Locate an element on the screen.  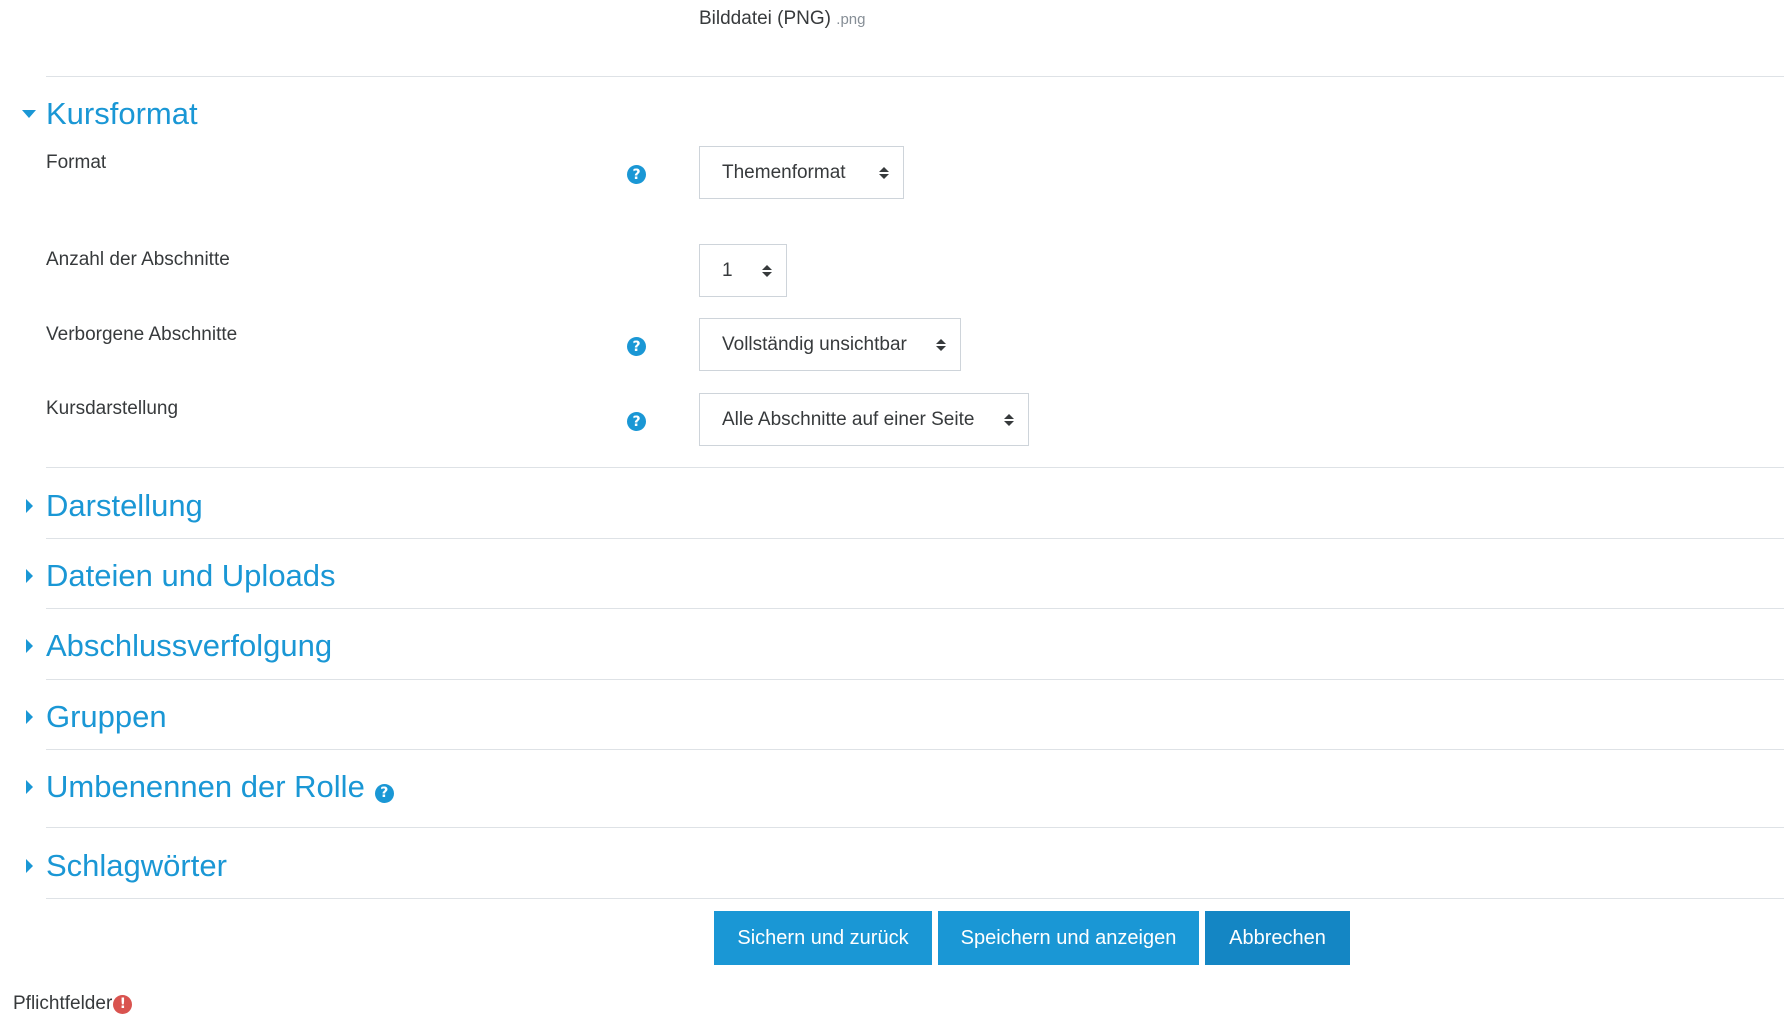
required-fields-note: Pflichtfelder ! is located at coordinates (73, 1004).